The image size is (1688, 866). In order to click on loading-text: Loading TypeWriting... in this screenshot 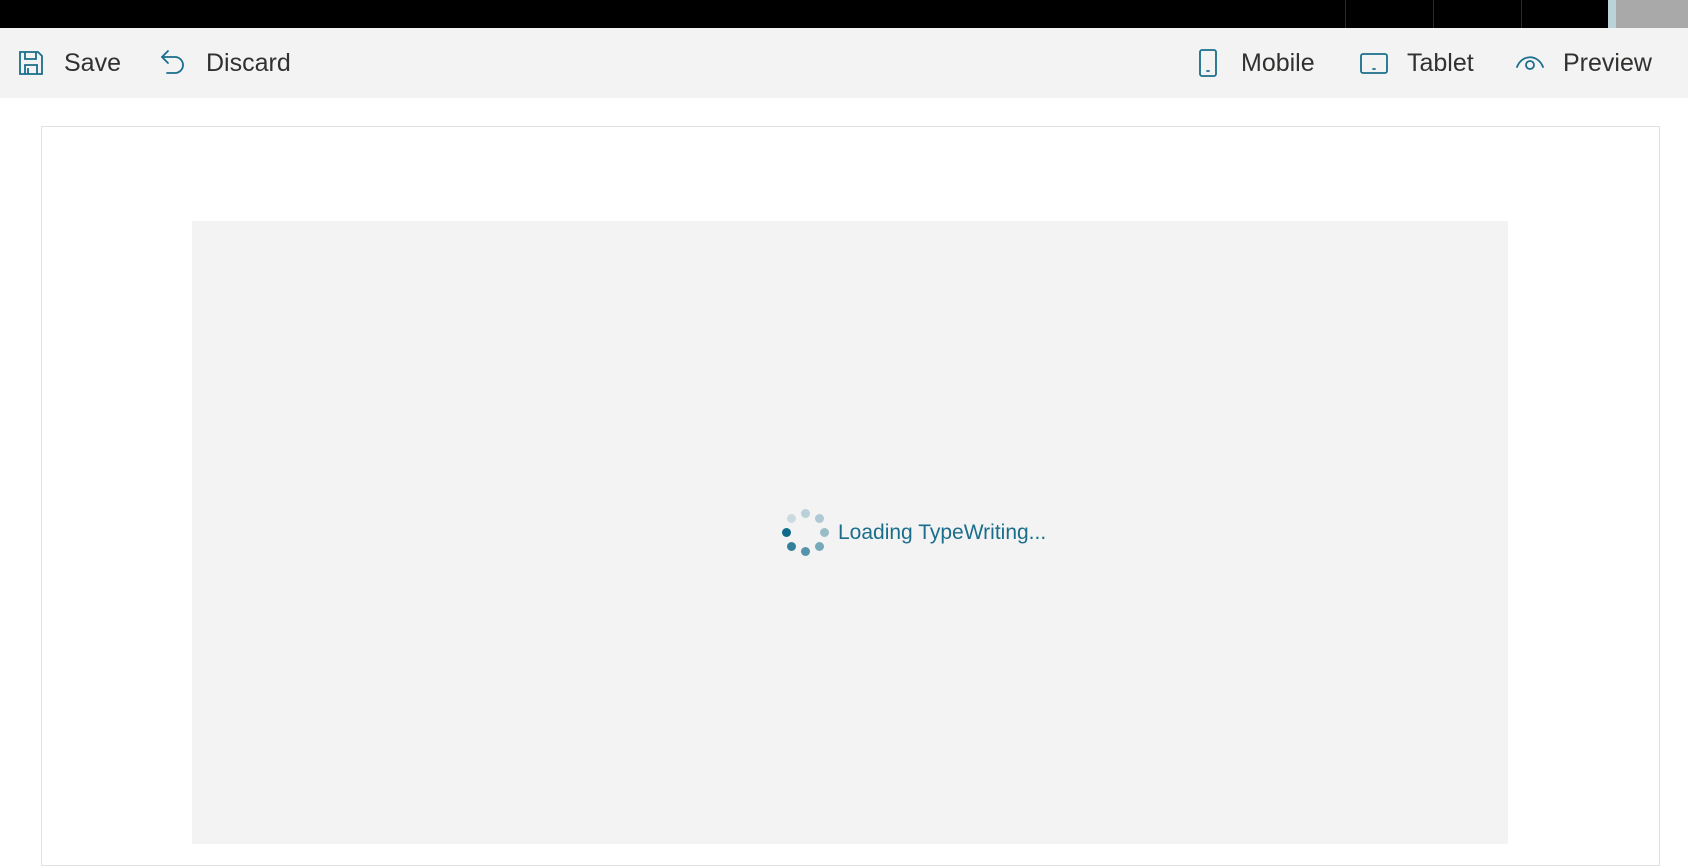, I will do `click(942, 532)`.